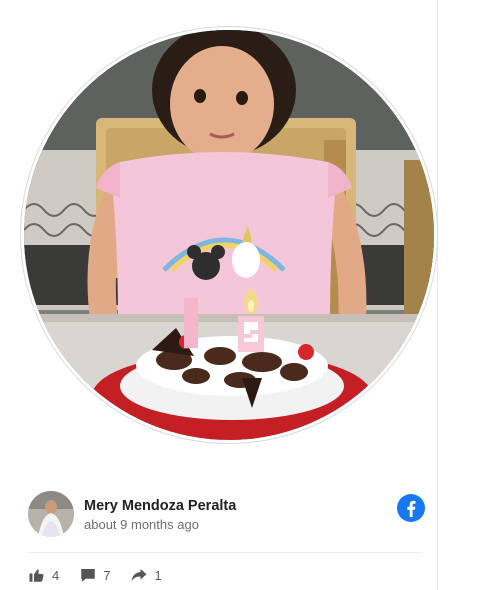  What do you see at coordinates (88, 575) in the screenshot?
I see `comment-icon` at bounding box center [88, 575].